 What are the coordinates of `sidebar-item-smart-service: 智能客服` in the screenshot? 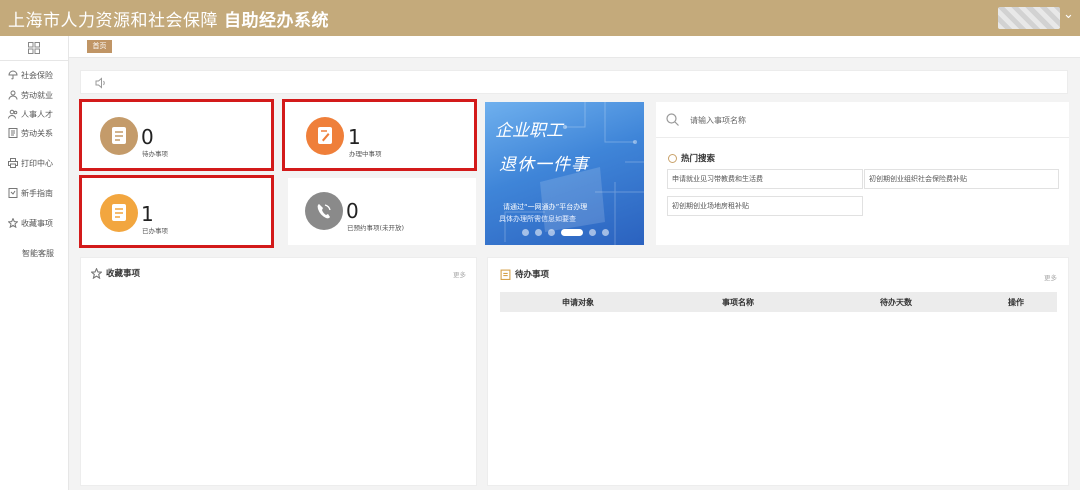 It's located at (38, 253).